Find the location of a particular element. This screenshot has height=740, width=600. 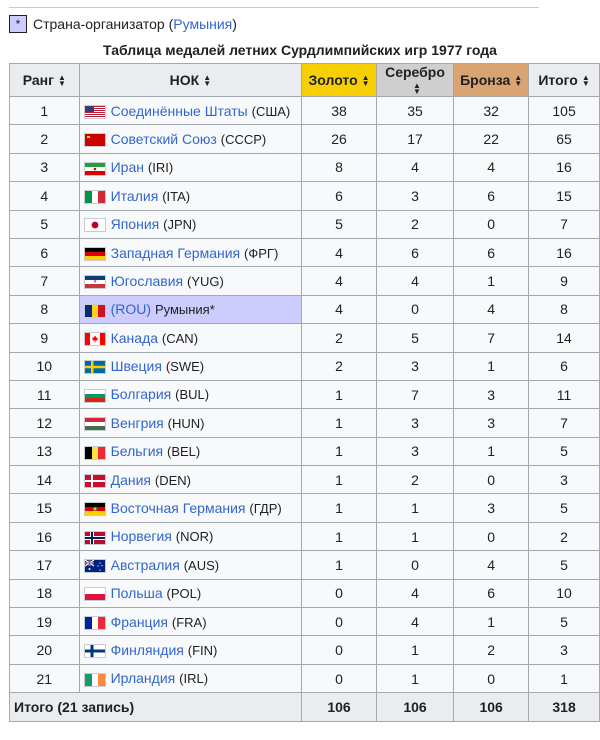

noc-cell: Норвегия (NOR) is located at coordinates (190, 536).